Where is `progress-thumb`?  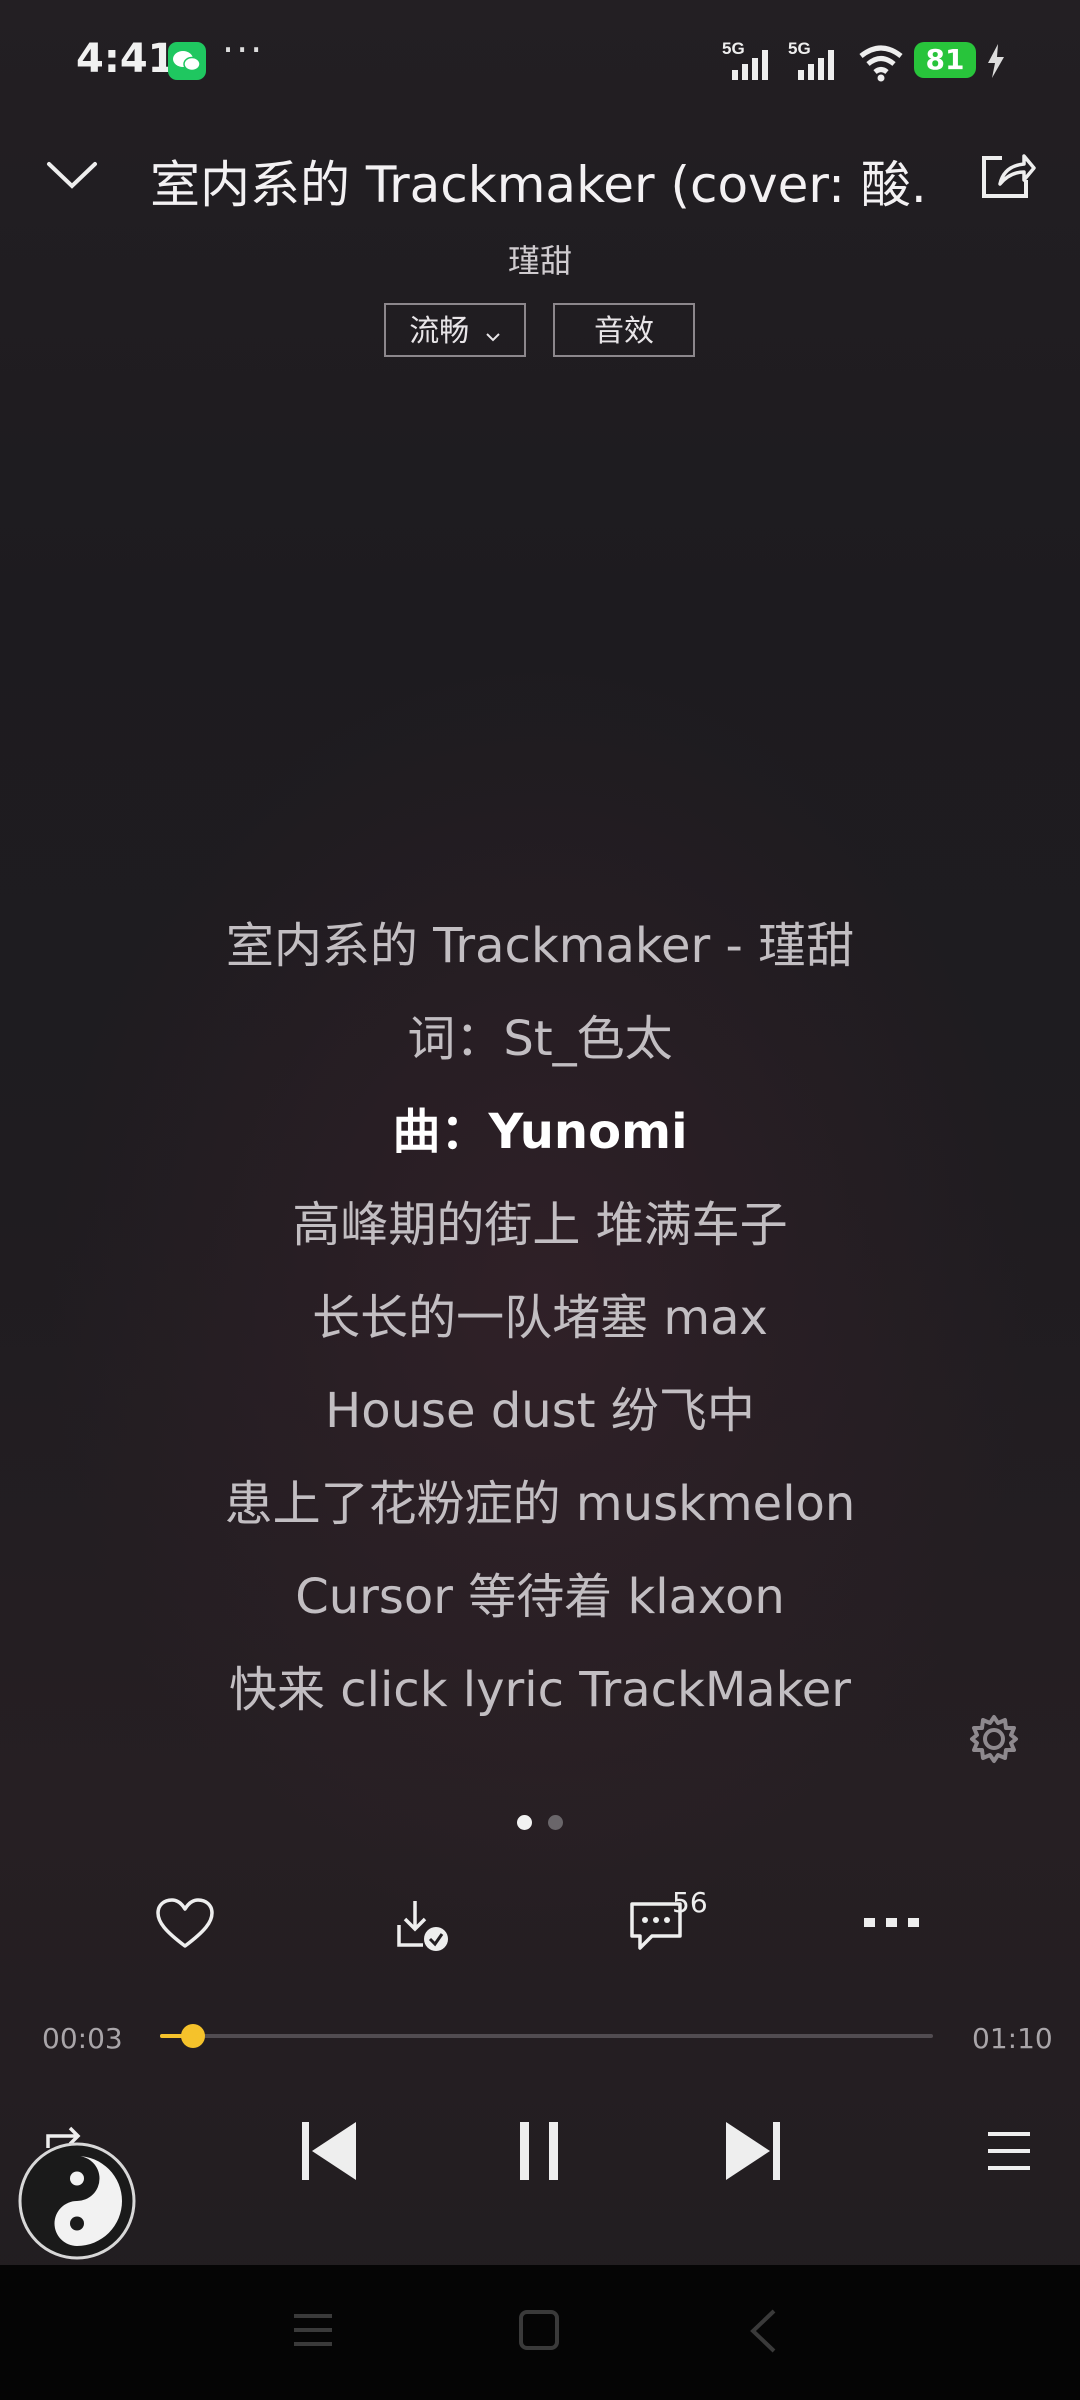
progress-thumb is located at coordinates (193, 2036).